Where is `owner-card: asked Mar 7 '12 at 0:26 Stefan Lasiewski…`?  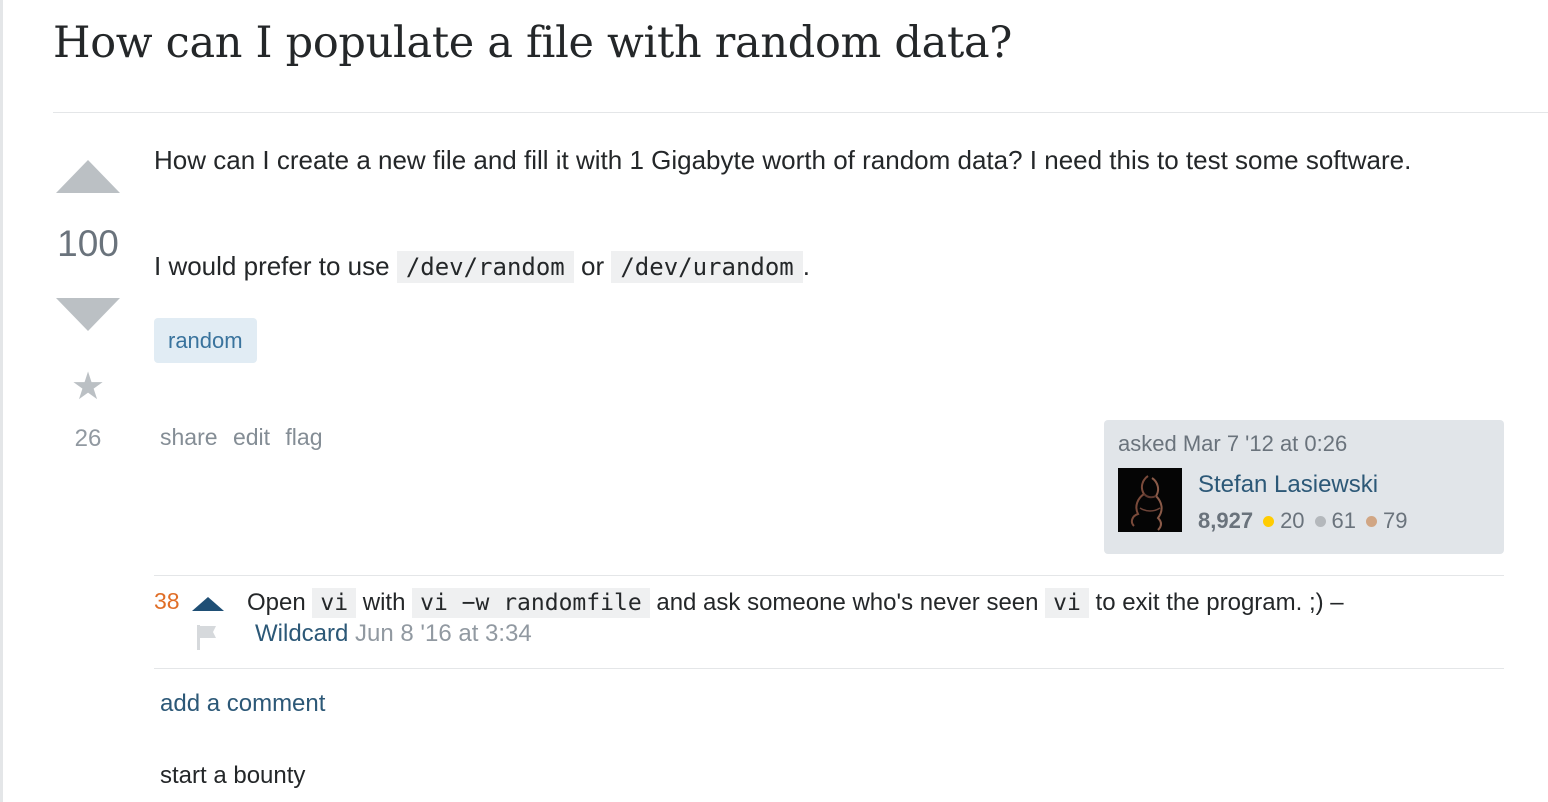 owner-card: asked Mar 7 '12 at 0:26 Stefan Lasiewski… is located at coordinates (1304, 487).